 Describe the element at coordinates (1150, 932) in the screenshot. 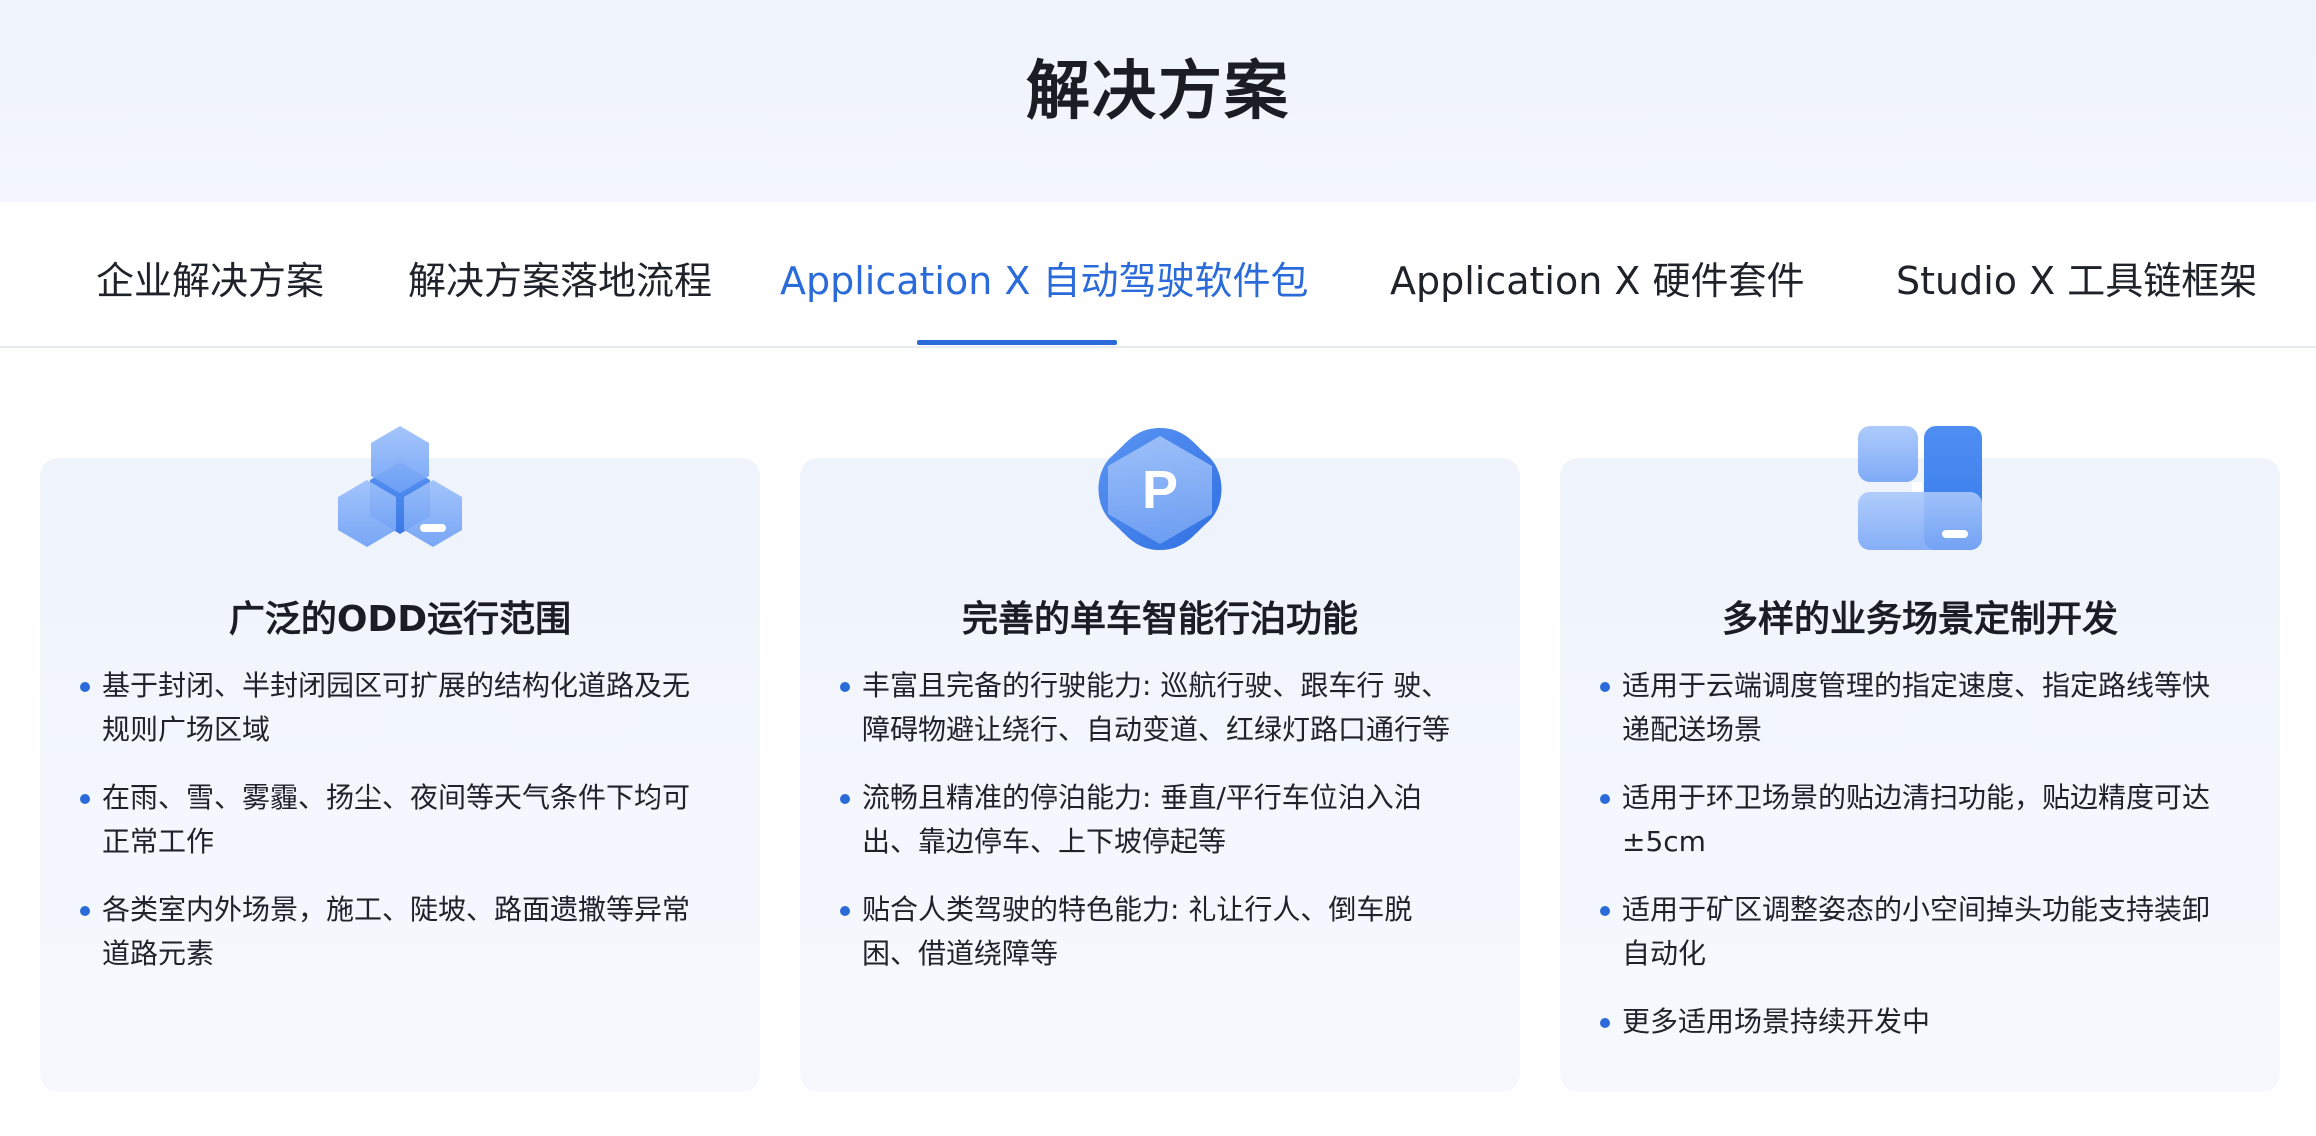

I see `list-item: 贴合人类驾驶的特色能力: 礼让行人、倒车脱困、借道绕障等` at that location.